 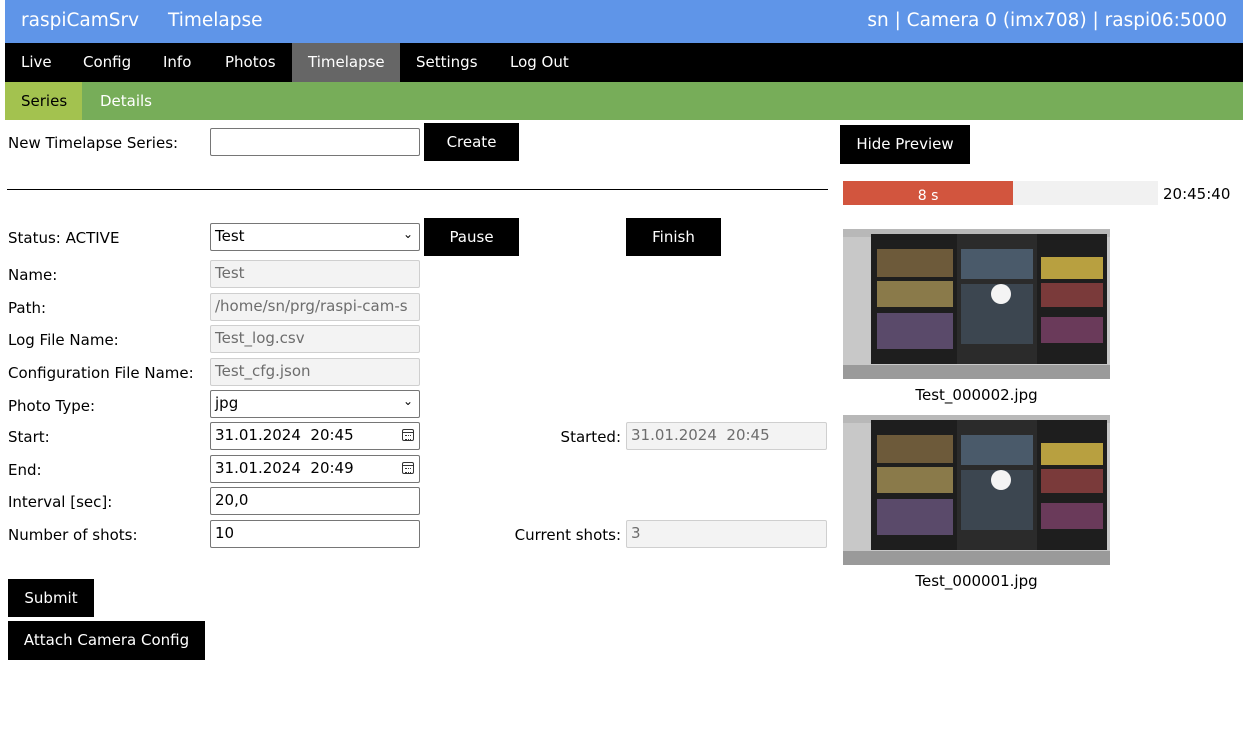 I want to click on new-series-input, so click(x=315, y=142).